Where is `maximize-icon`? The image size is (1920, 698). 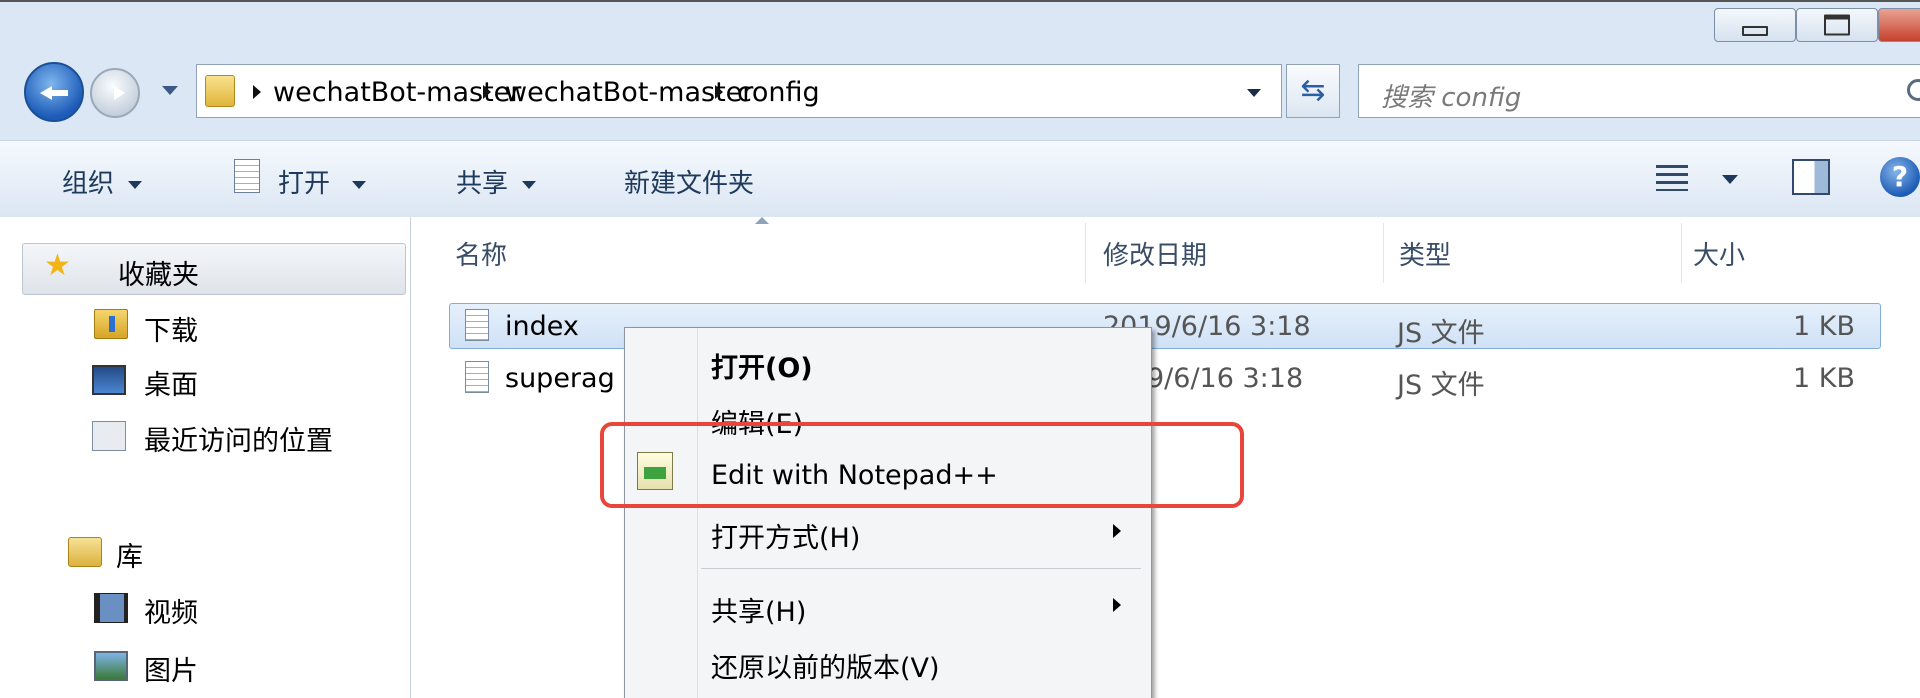 maximize-icon is located at coordinates (1837, 25).